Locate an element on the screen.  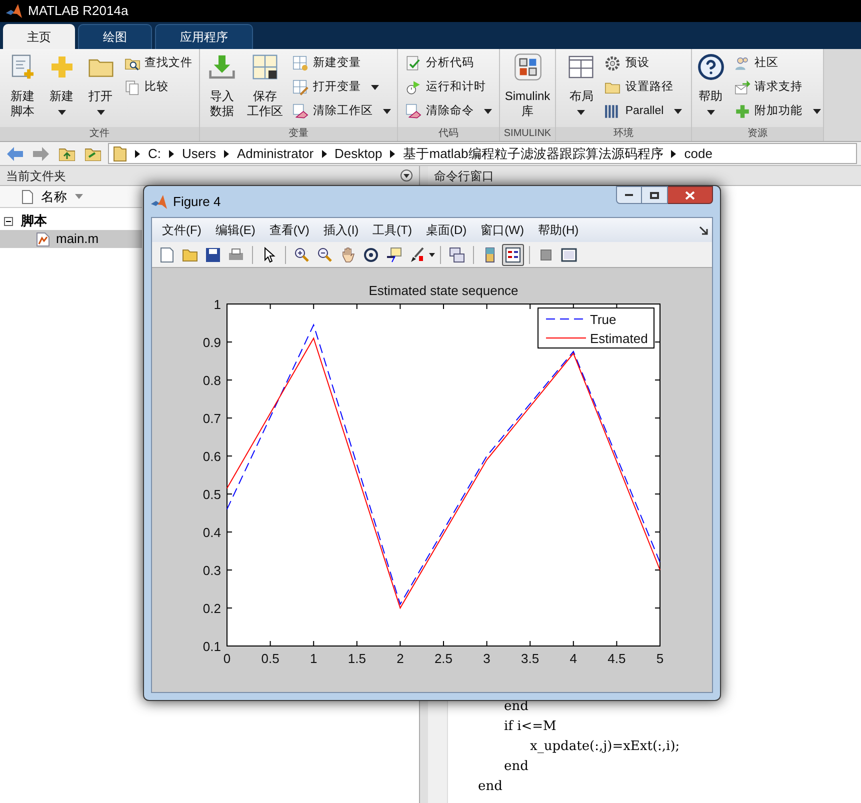
address-field: C: Users Administrator Desktop 基于matlab编程粒子滤波器跟踪算法源码程序 code is located at coordinates (482, 153).